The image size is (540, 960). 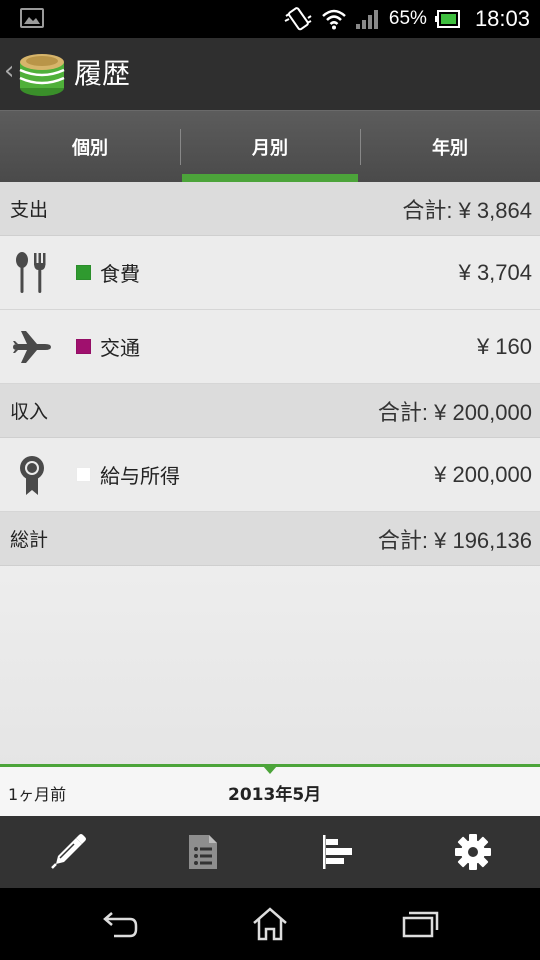 What do you see at coordinates (140, 476) in the screenshot?
I see `category-label: 給与所得` at bounding box center [140, 476].